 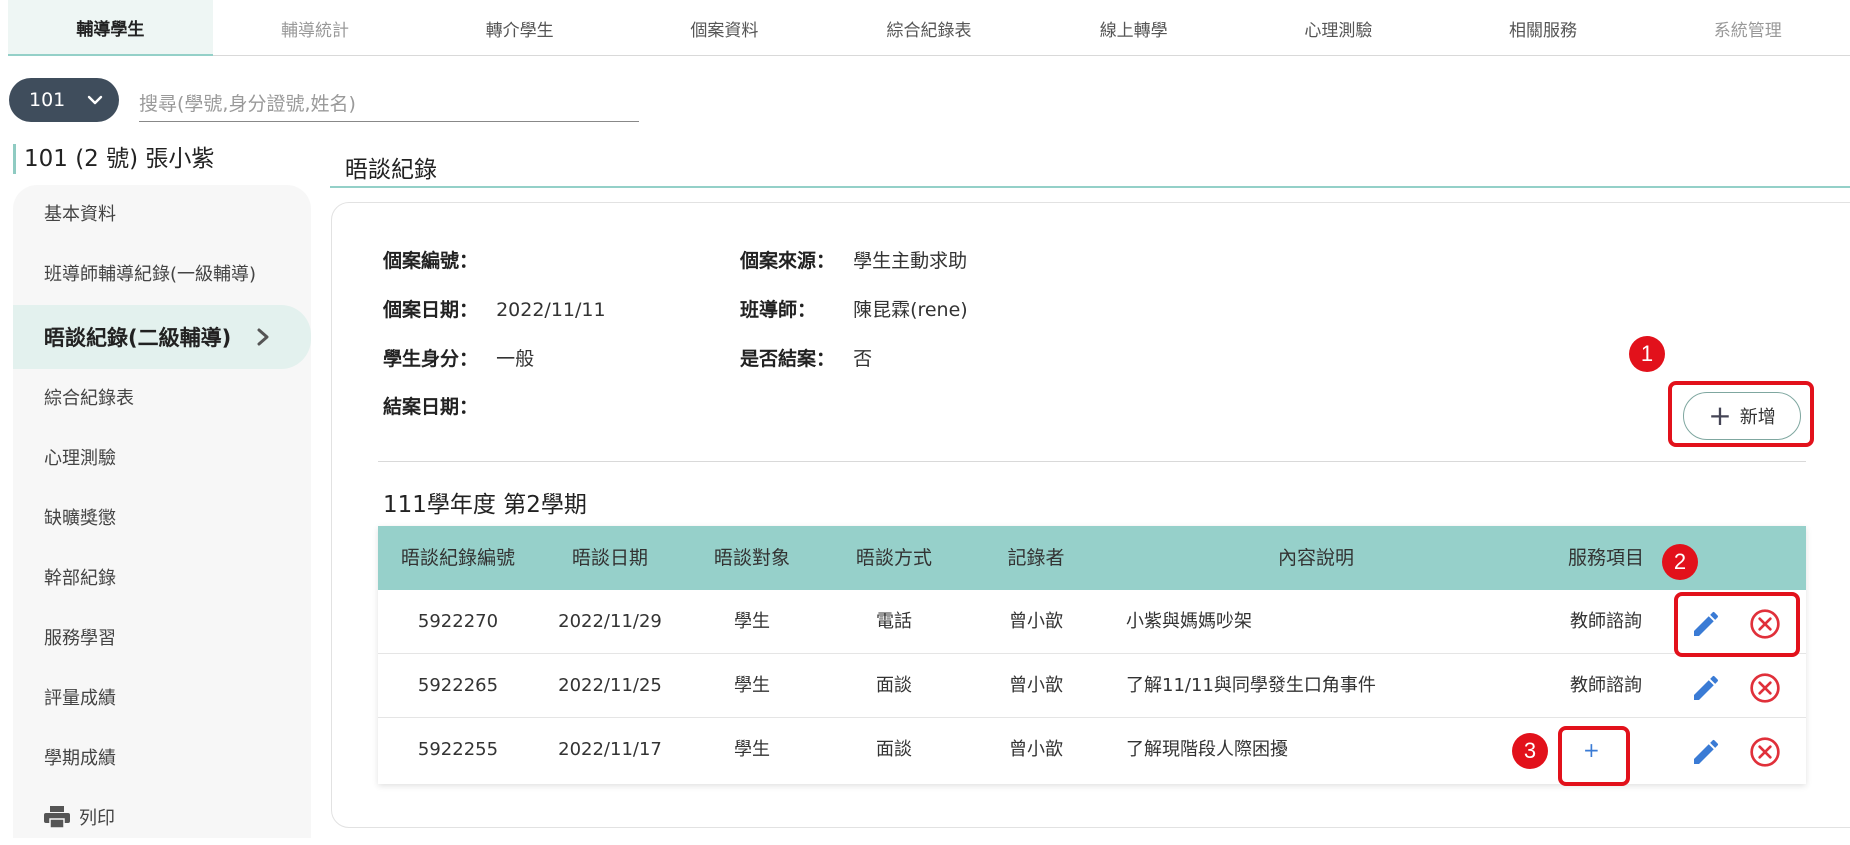 I want to click on col-header-content: 內容說明, so click(x=1315, y=558).